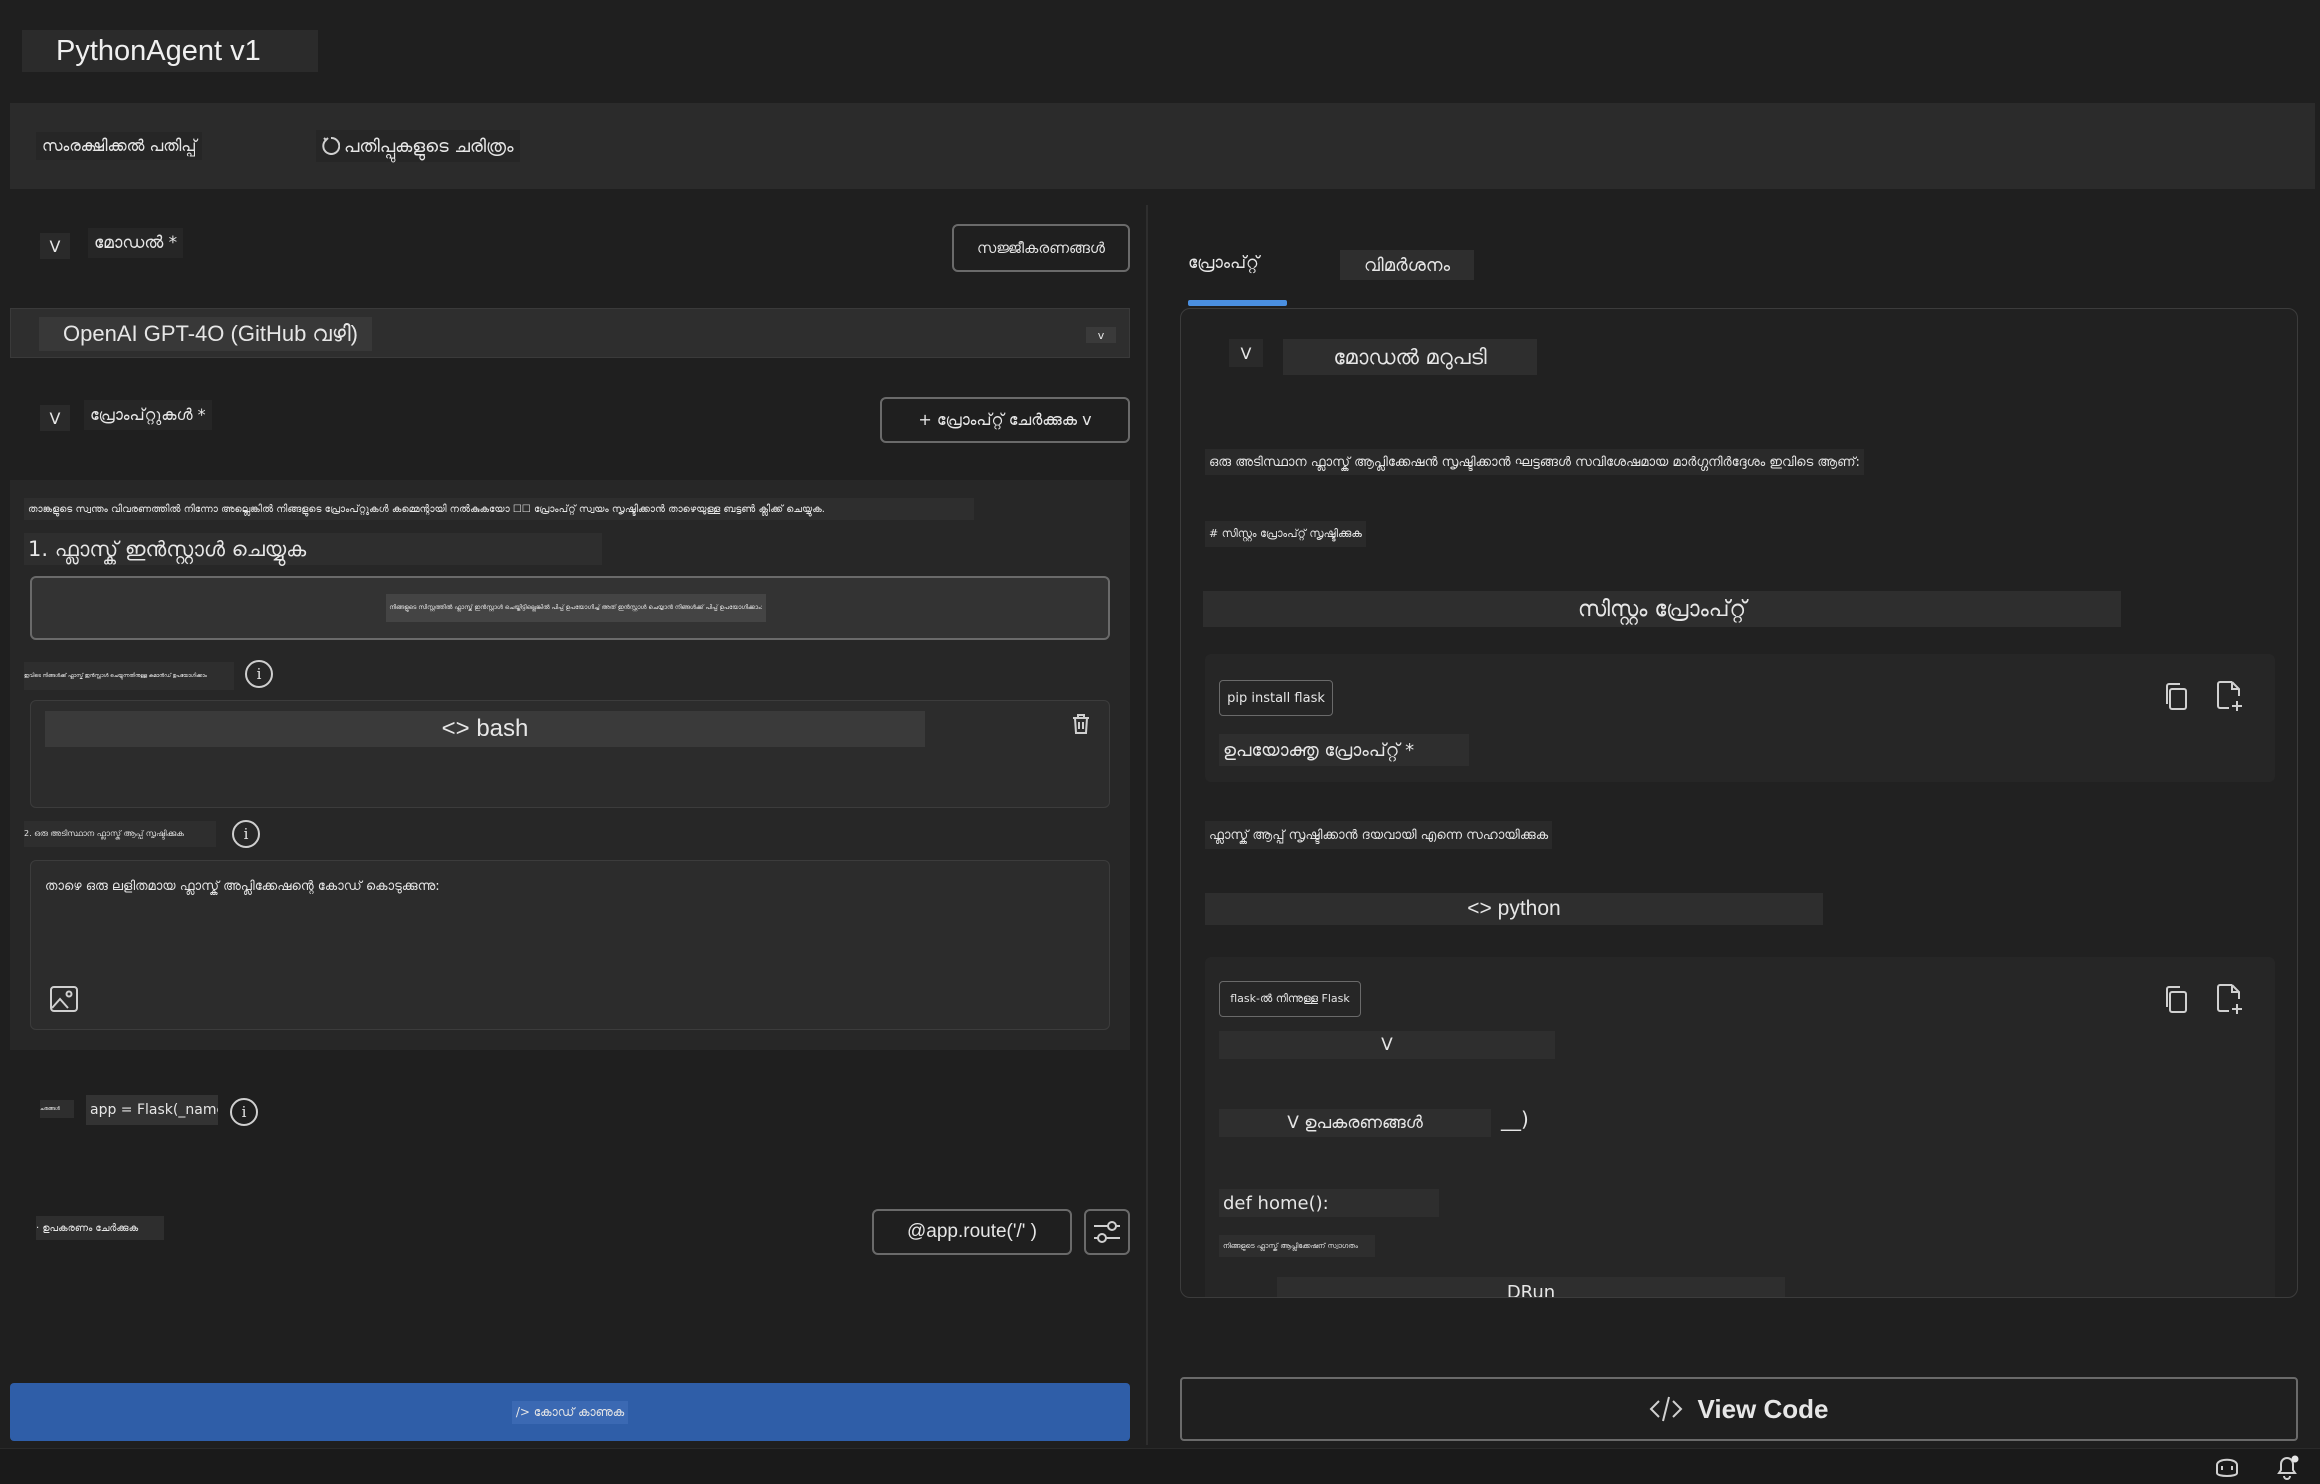  Describe the element at coordinates (1285, 534) in the screenshot. I see `comment-line: # സിസ്റ്റം പ്രോംപ്റ്റ് സൃഷ്ടിക്കുക` at that location.